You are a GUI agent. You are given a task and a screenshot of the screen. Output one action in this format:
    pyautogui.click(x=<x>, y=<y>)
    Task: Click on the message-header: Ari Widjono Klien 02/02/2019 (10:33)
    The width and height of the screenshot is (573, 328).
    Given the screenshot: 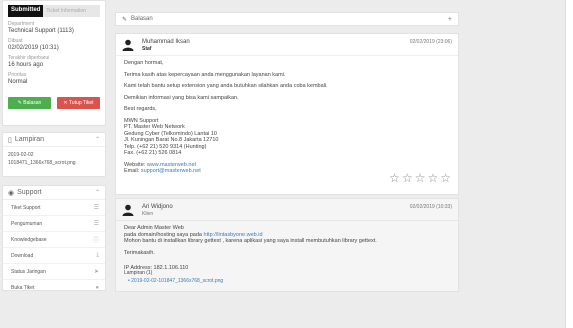 What is the action you would take?
    pyautogui.click(x=287, y=209)
    